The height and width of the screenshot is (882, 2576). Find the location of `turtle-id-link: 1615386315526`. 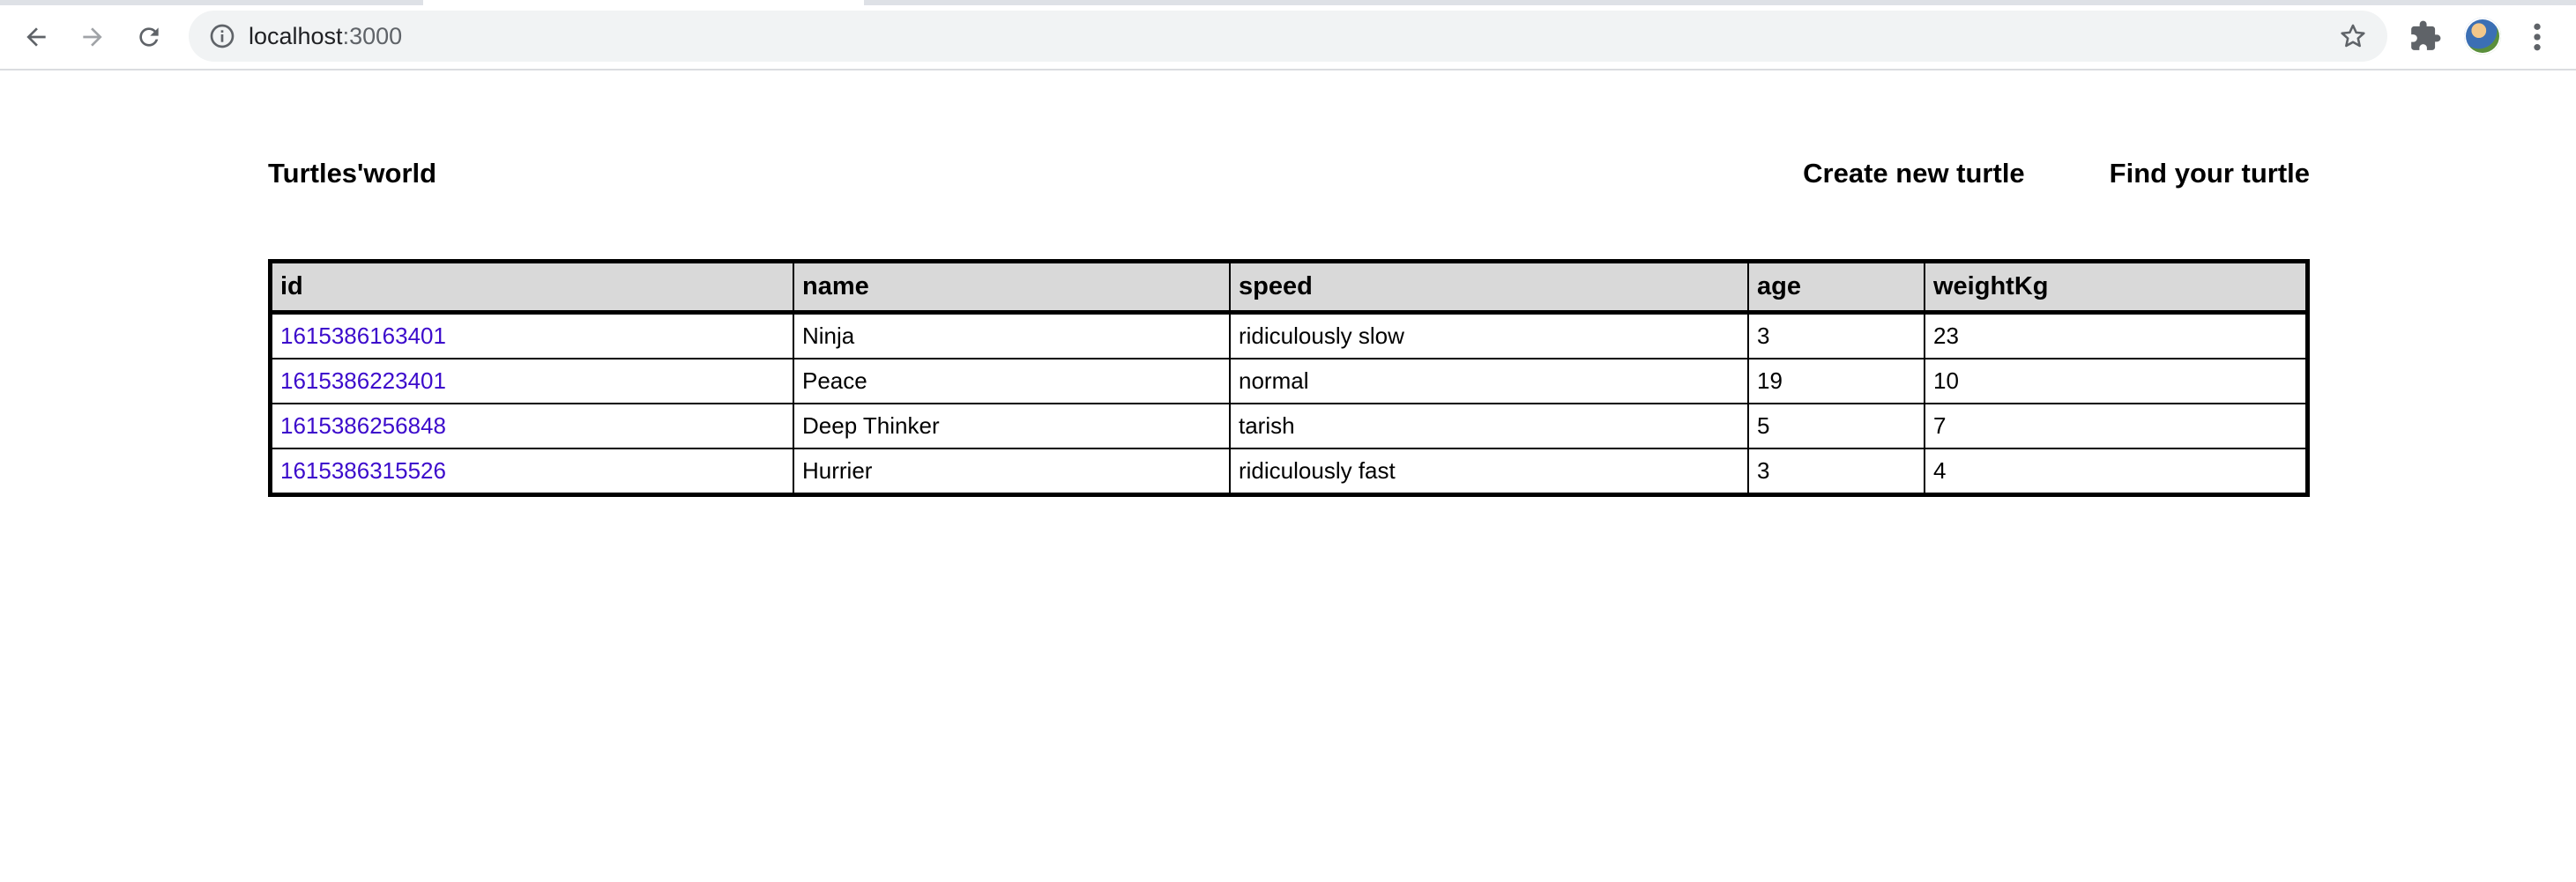

turtle-id-link: 1615386315526 is located at coordinates (363, 470).